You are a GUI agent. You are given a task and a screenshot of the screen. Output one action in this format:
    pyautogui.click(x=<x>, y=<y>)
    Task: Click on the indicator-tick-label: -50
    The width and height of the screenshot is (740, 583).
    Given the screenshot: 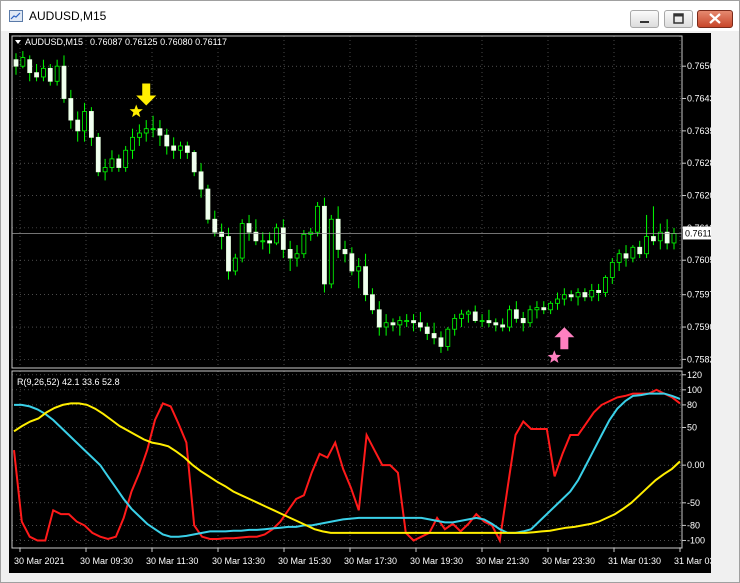 What is the action you would take?
    pyautogui.click(x=693, y=503)
    